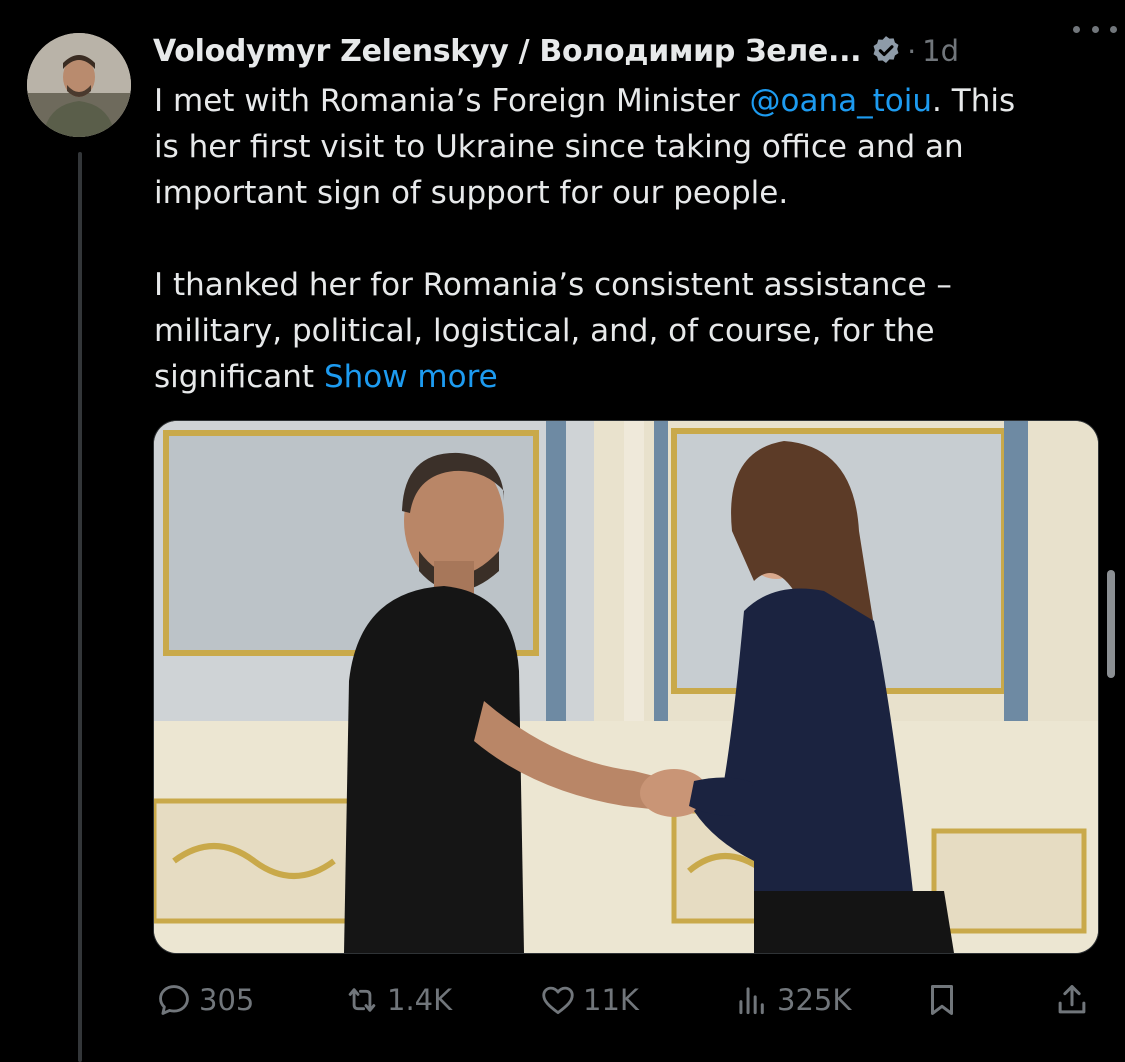 The height and width of the screenshot is (1062, 1125). I want to click on reply-button: 305, so click(204, 1000).